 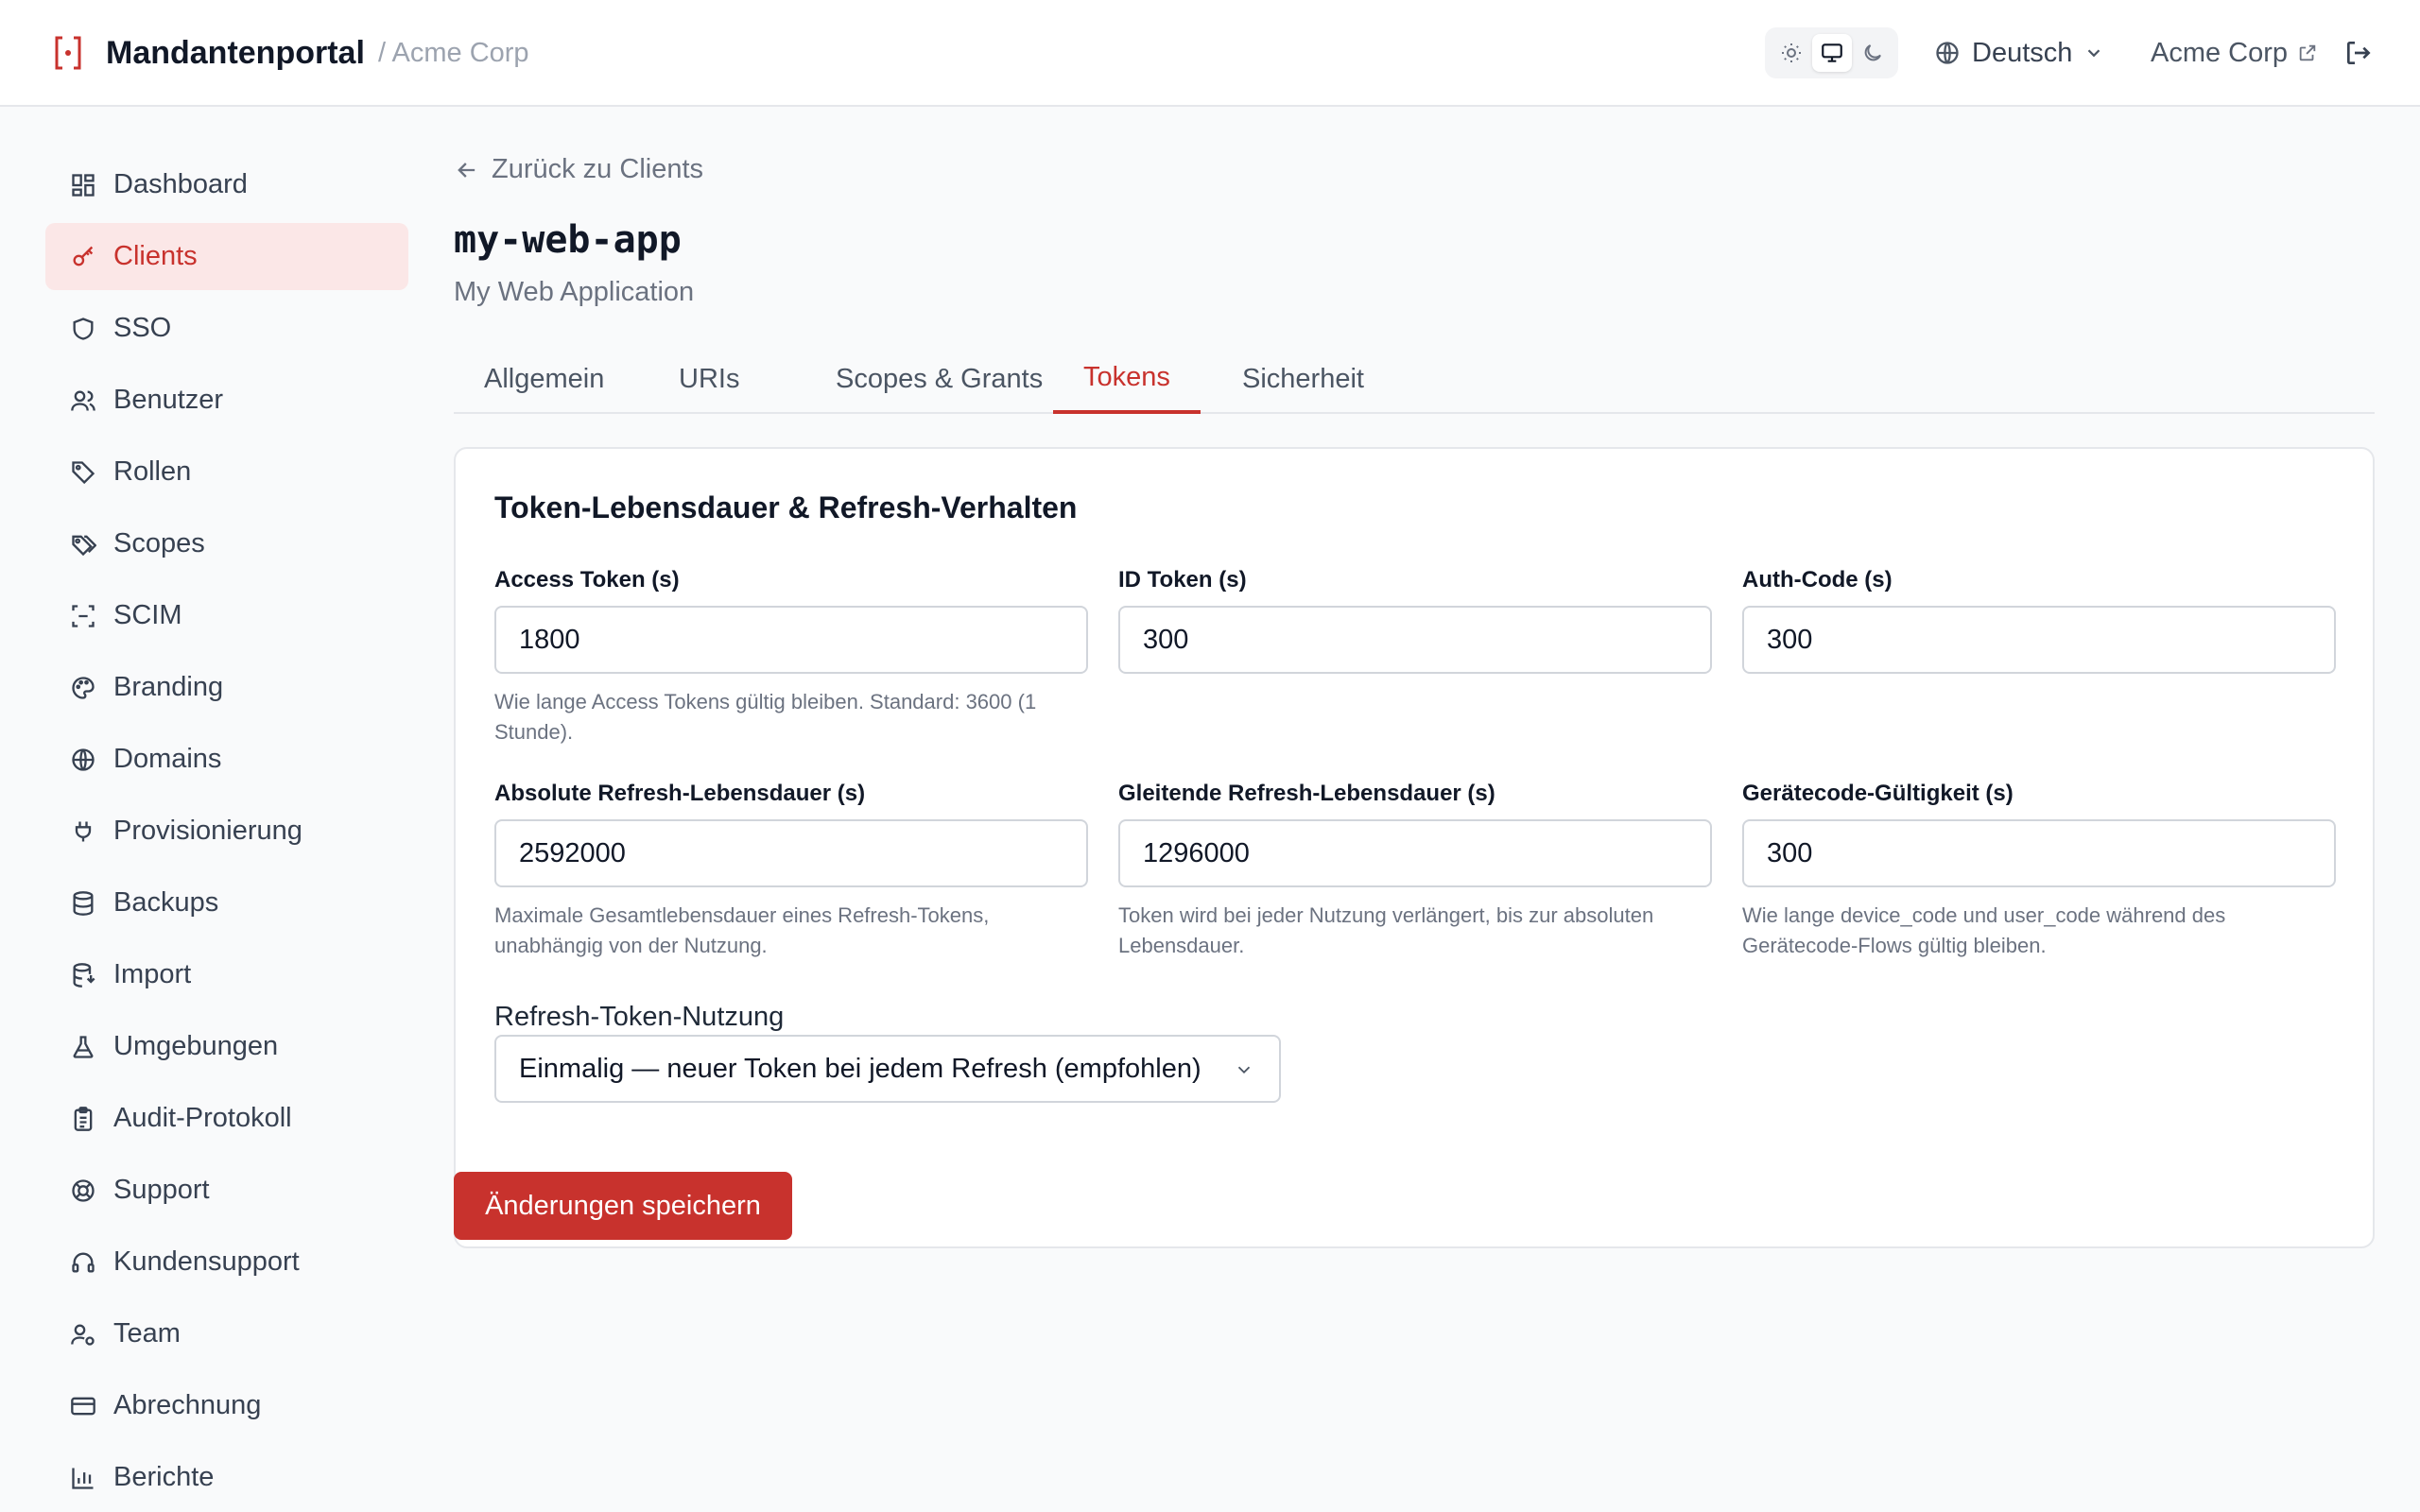 I want to click on sidebar-item-scim: SCIM, so click(x=226, y=615).